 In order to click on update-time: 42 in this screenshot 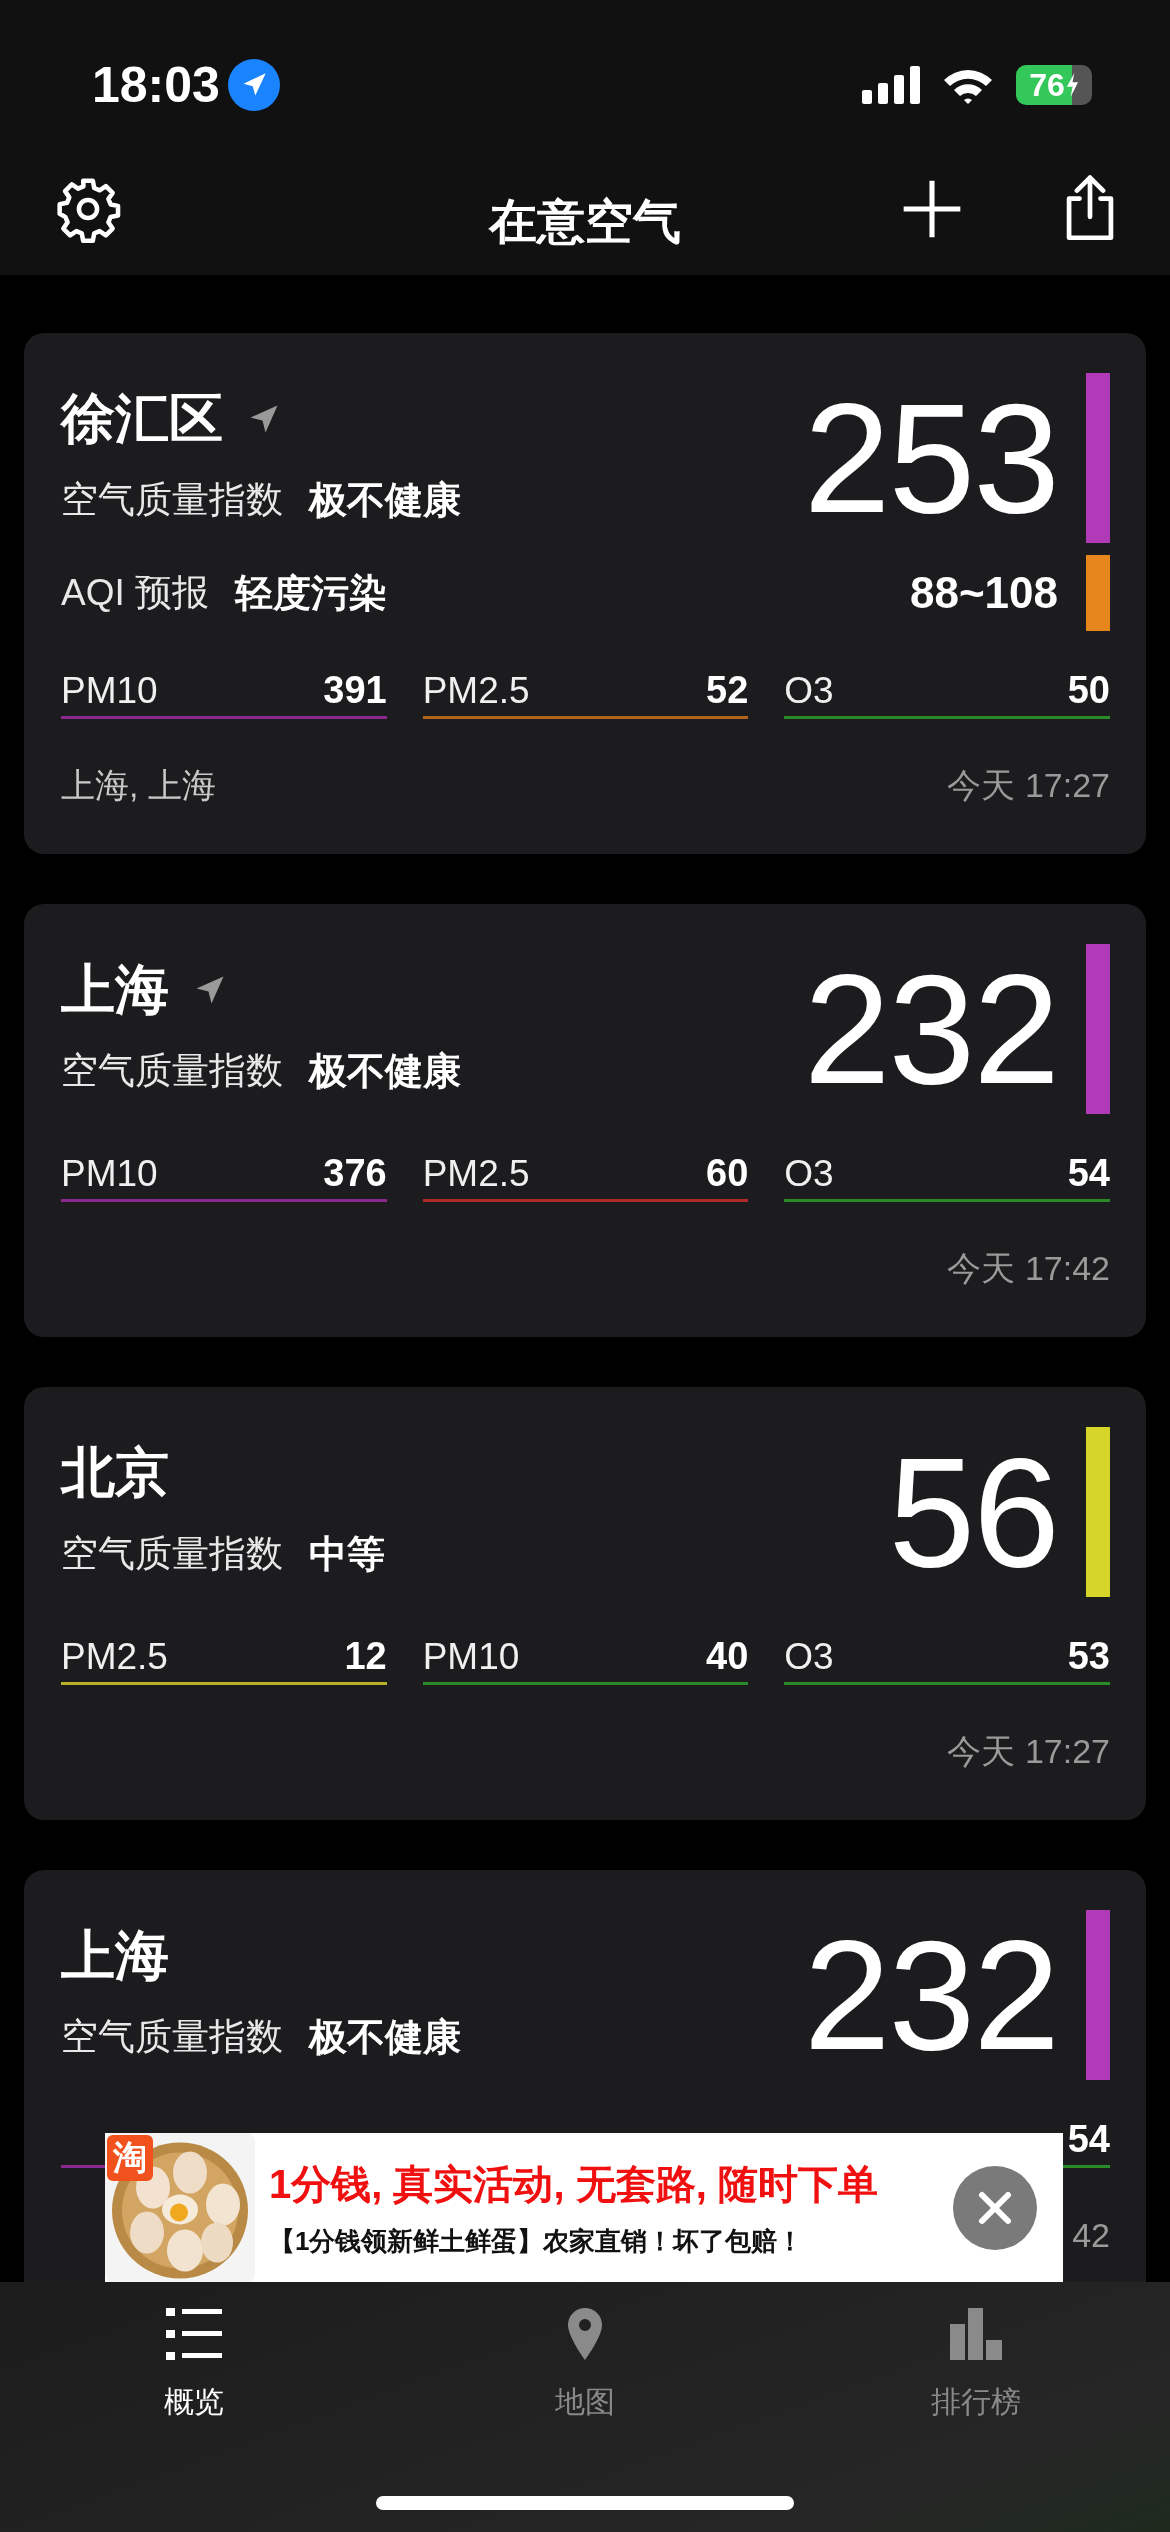, I will do `click(1091, 2235)`.